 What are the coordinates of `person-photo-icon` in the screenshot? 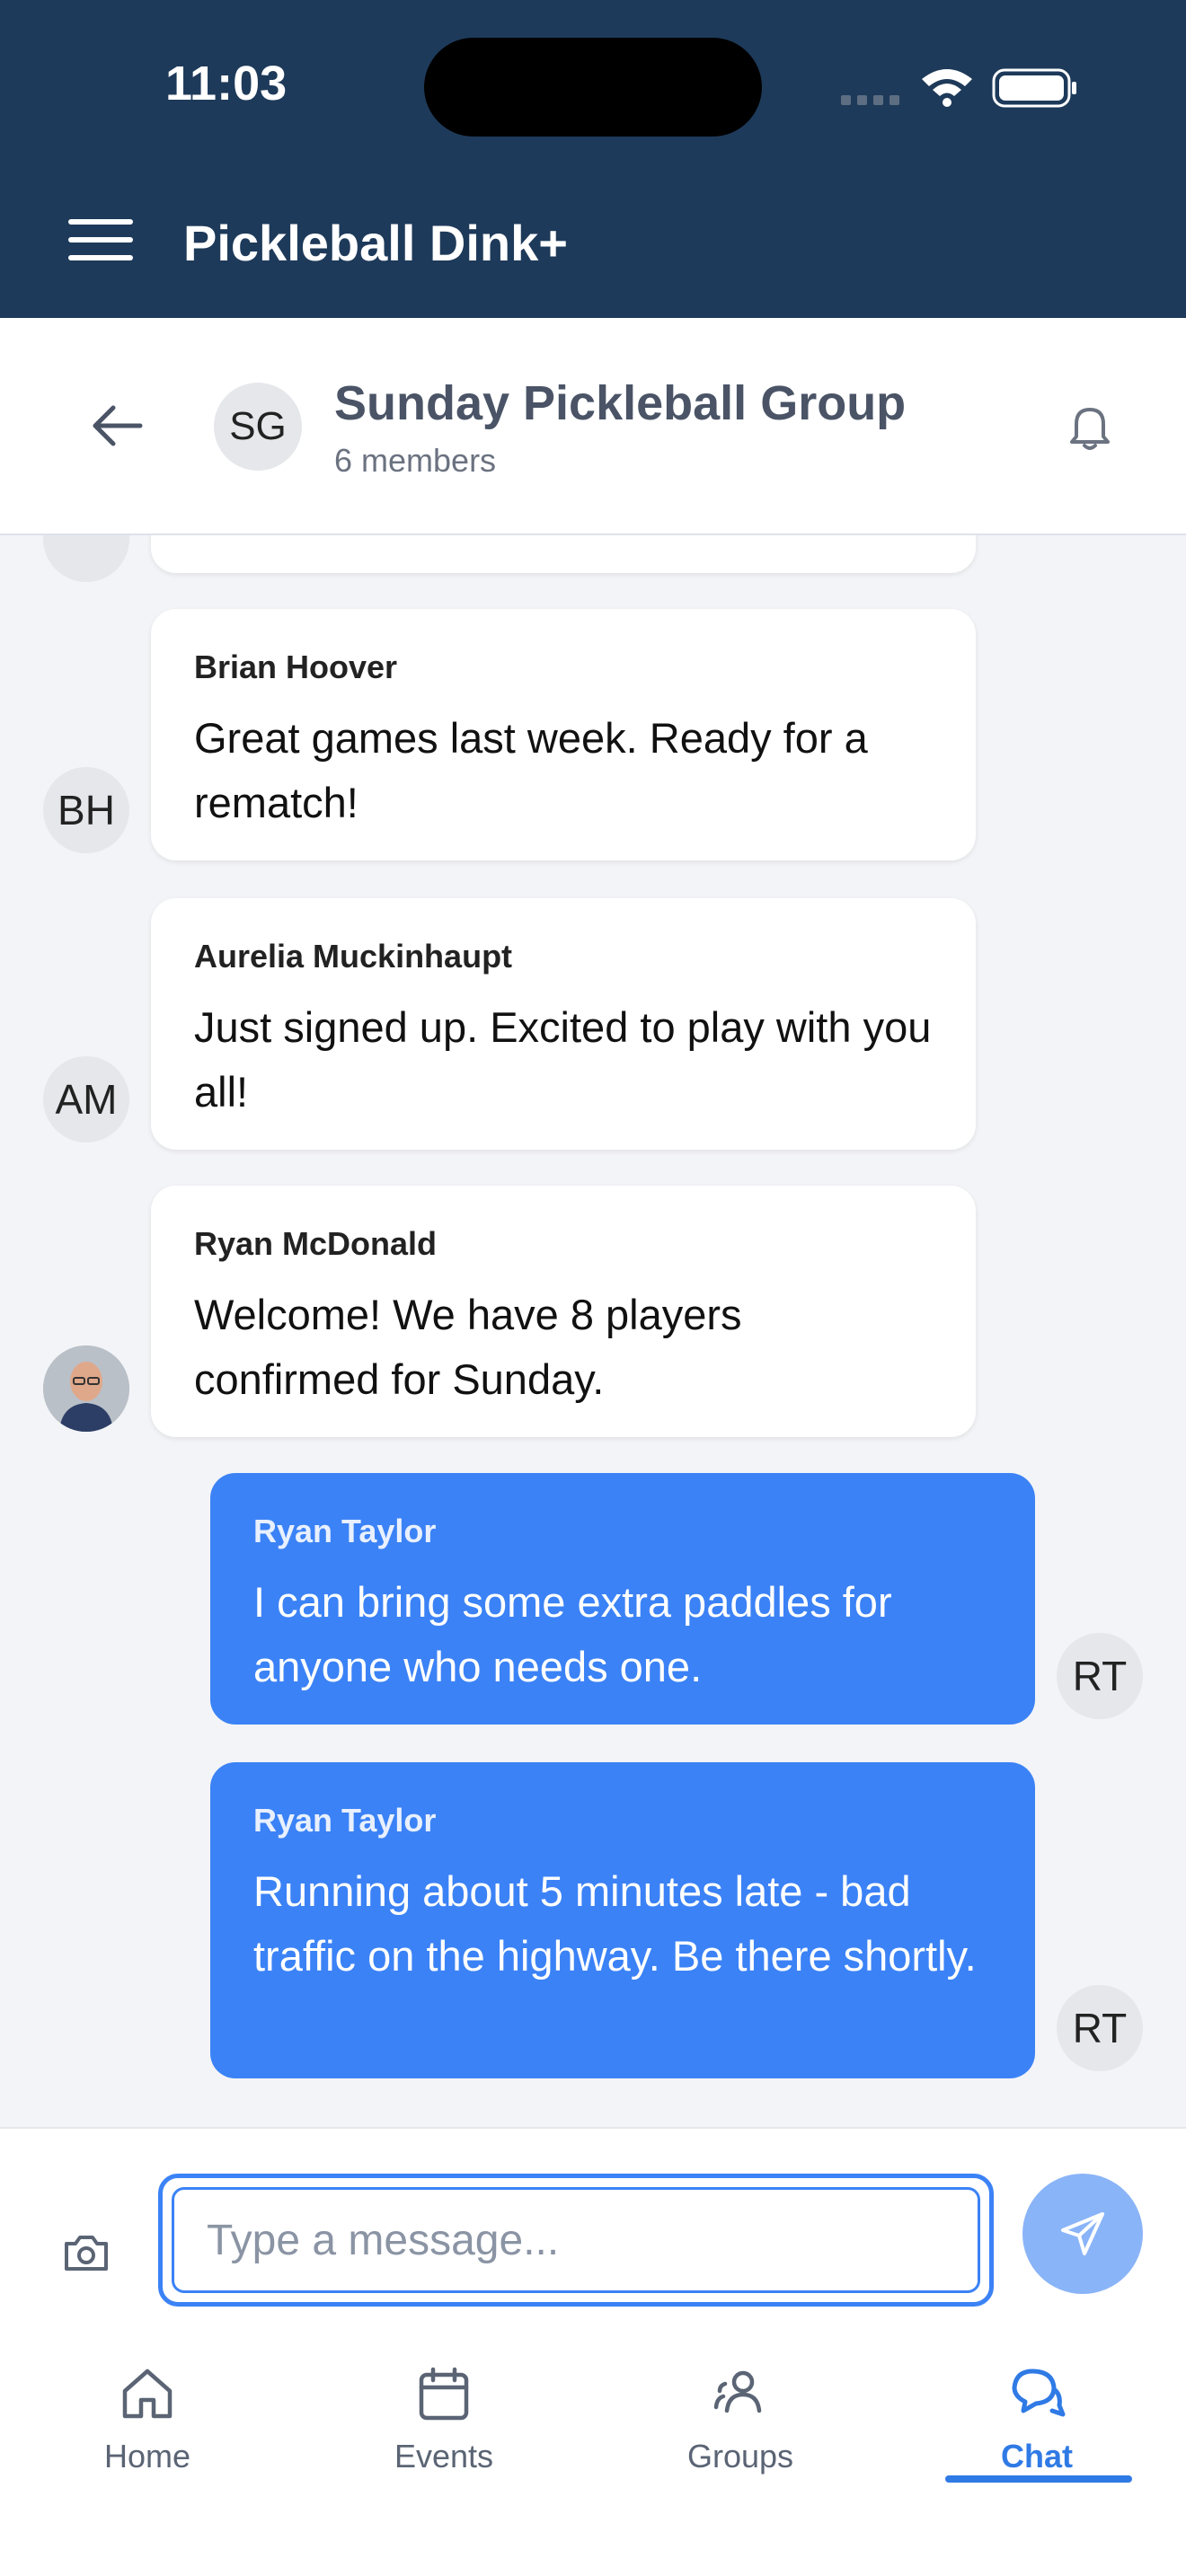 It's located at (86, 1388).